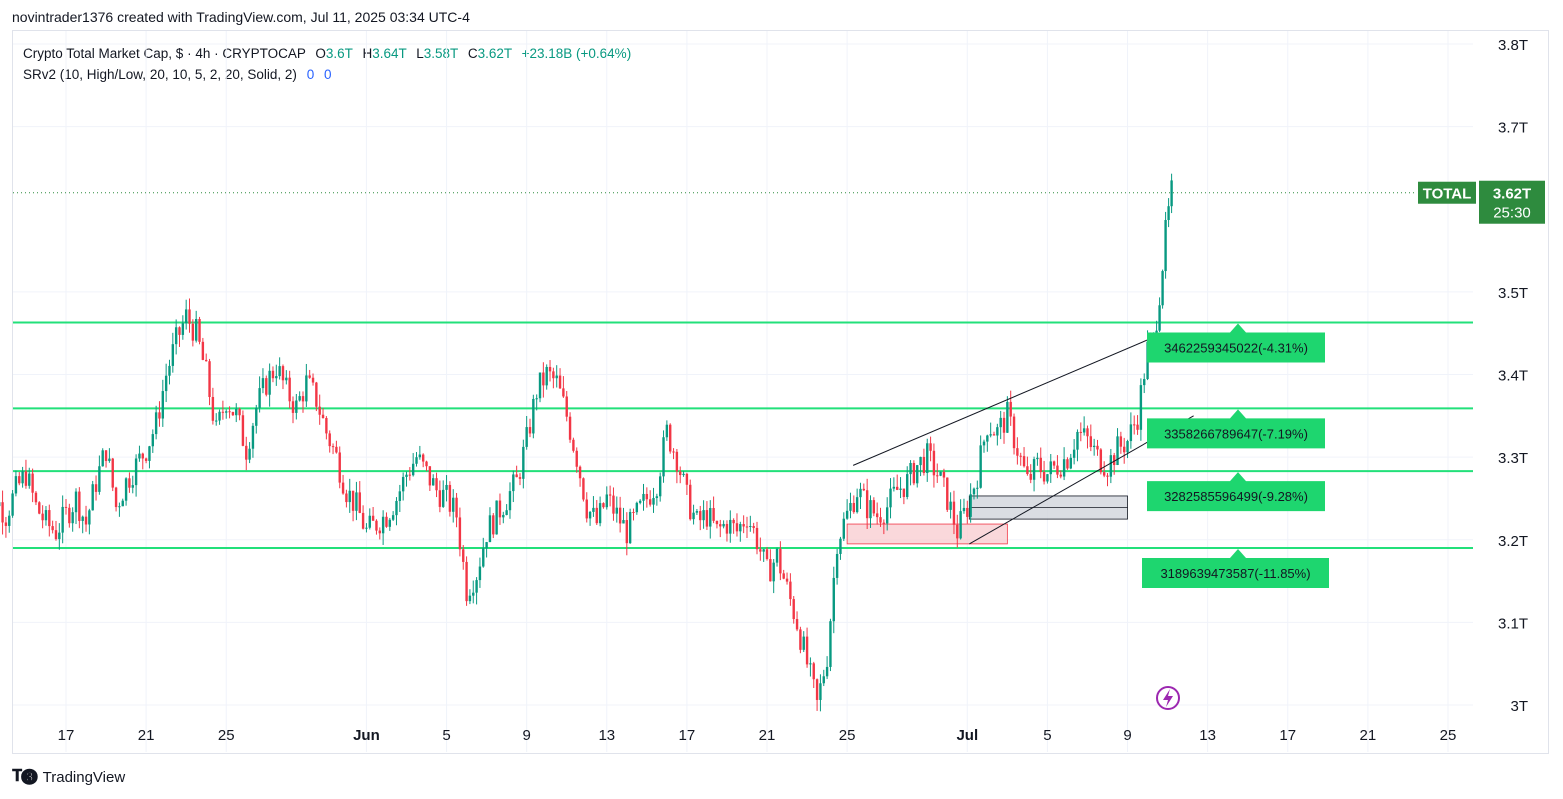 This screenshot has height=799, width=1563. Describe the element at coordinates (327, 74) in the screenshot. I see `indicator-value-2: 0` at that location.